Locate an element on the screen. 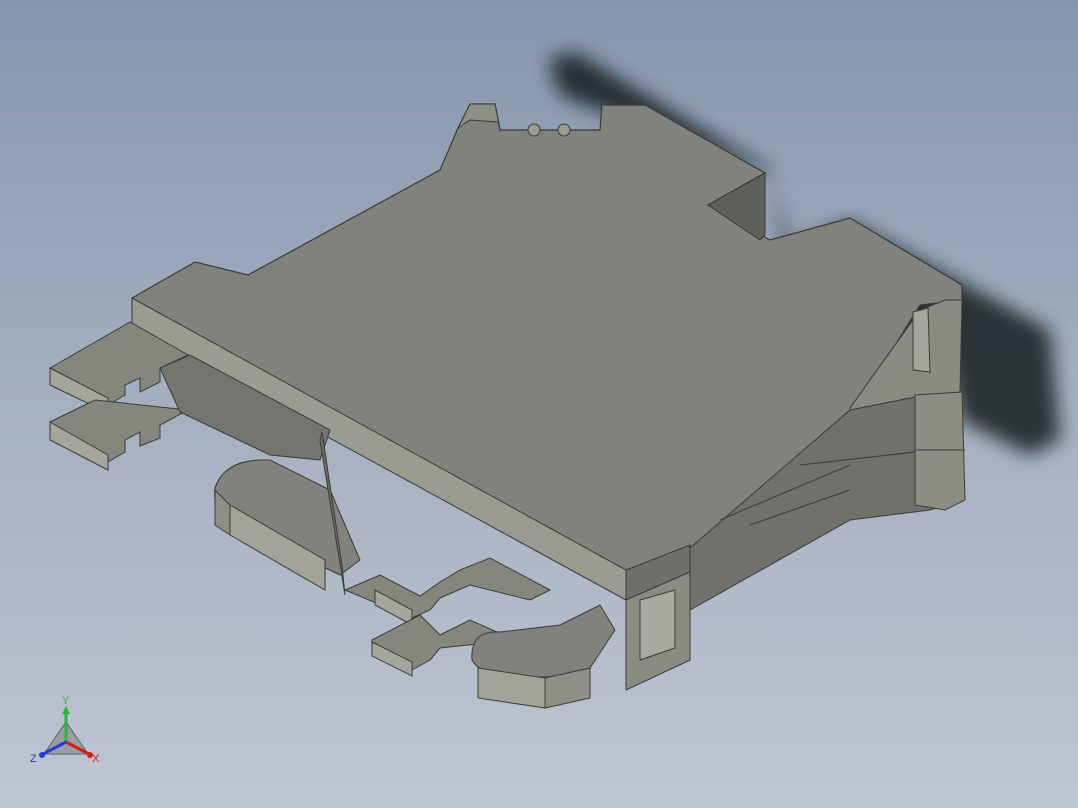  y-axis-arrow is located at coordinates (66, 710).